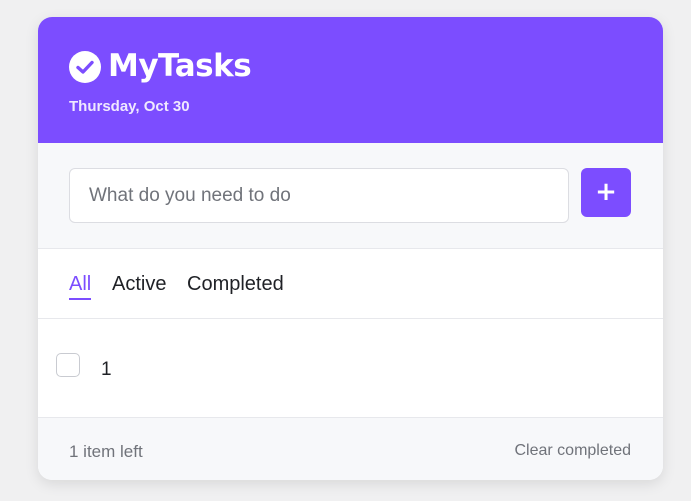  What do you see at coordinates (106, 451) in the screenshot?
I see `items-left-count: 1 item left` at bounding box center [106, 451].